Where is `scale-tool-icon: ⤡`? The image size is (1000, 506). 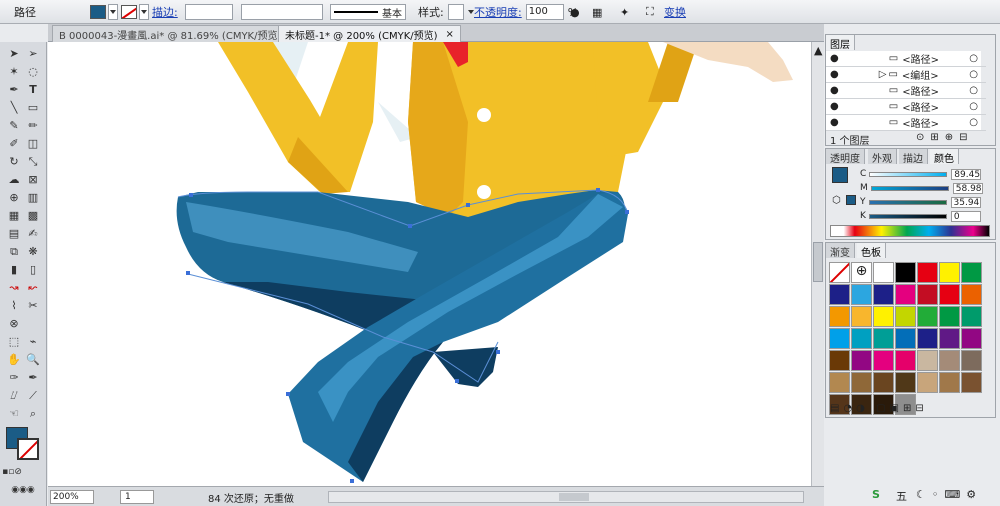
scale-tool-icon: ⤡ is located at coordinates (33, 161).